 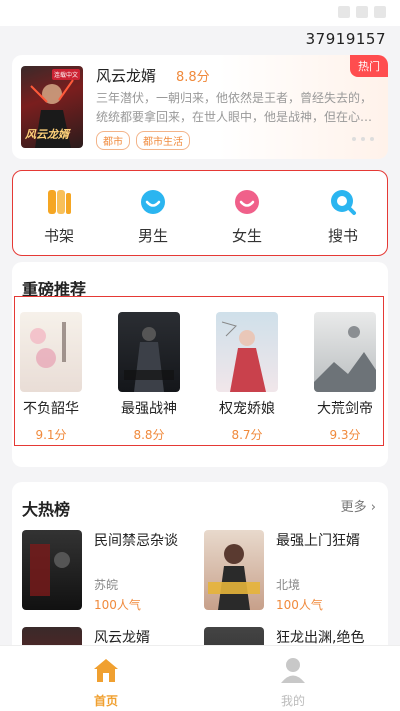 What do you see at coordinates (345, 408) in the screenshot?
I see `book-title: 大荒剑帝` at bounding box center [345, 408].